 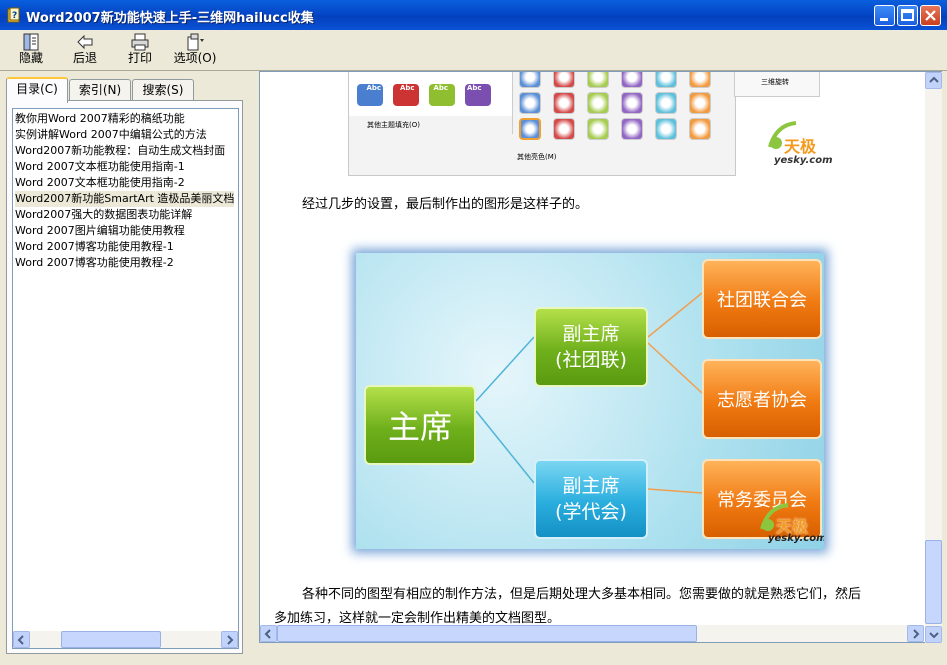 I want to click on watermark-brand: 天极, so click(x=800, y=146).